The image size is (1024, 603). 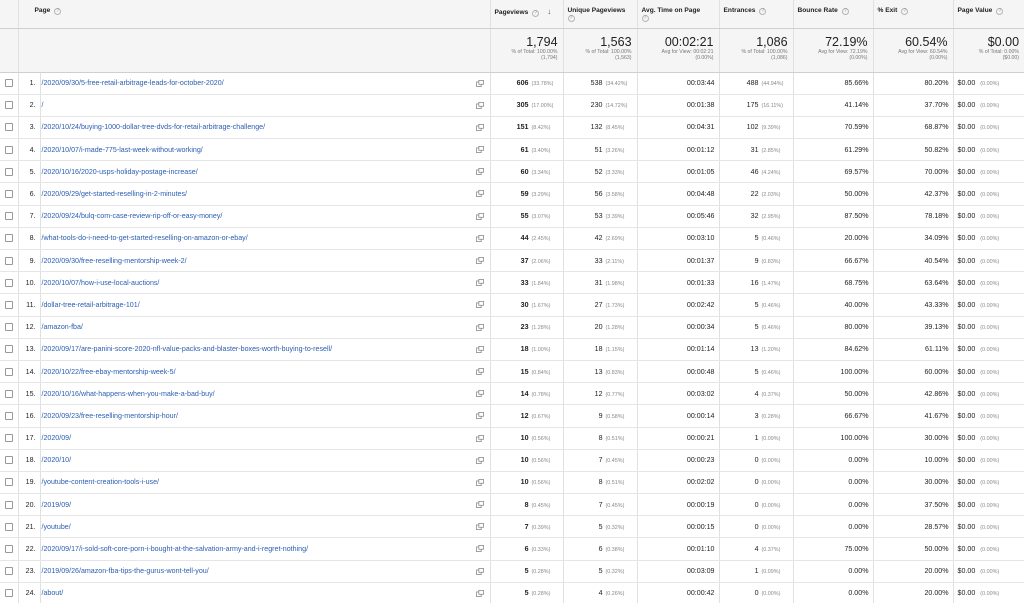 I want to click on column-header-exit: % Exit?, so click(x=913, y=14).